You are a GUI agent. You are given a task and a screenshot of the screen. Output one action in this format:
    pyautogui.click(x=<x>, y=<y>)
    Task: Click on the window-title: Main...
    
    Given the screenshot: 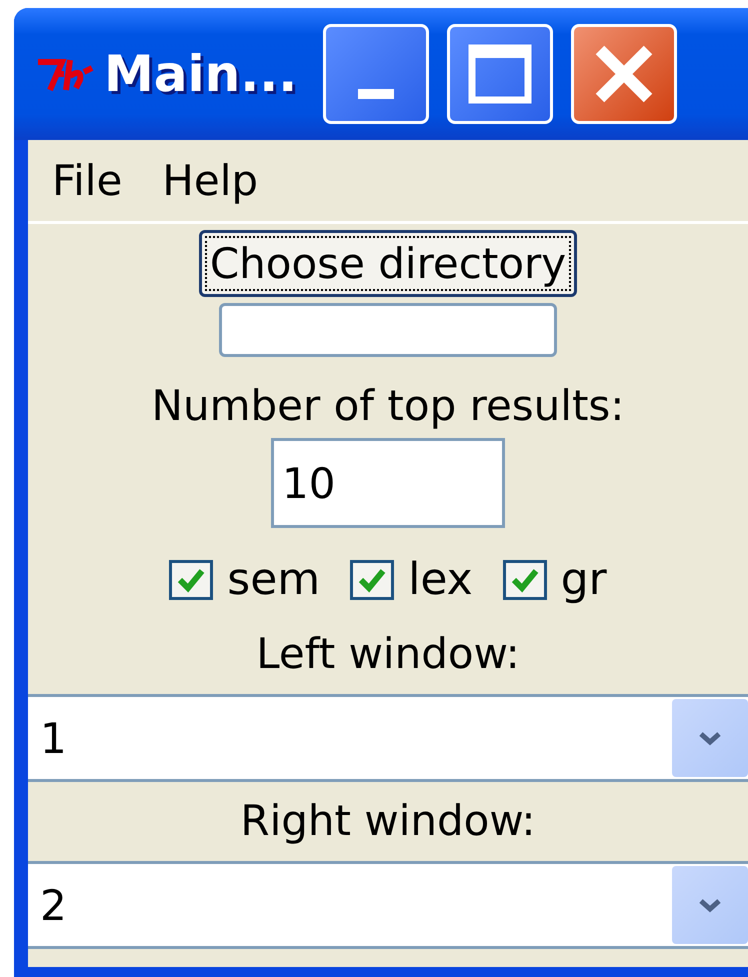 What is the action you would take?
    pyautogui.click(x=201, y=74)
    